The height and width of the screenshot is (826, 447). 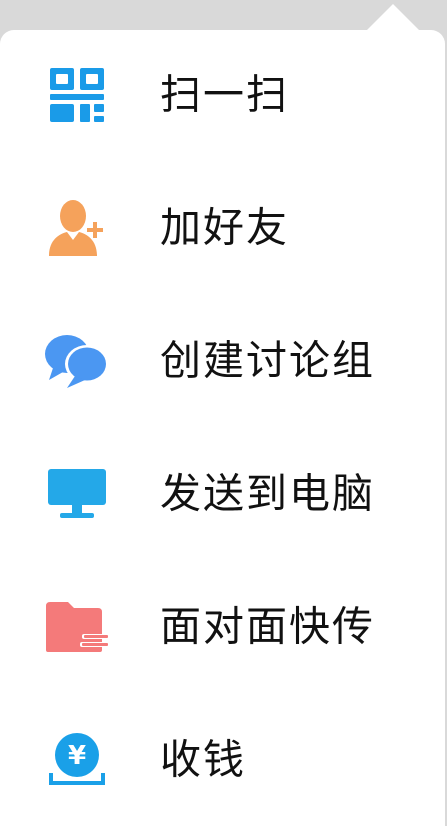 I want to click on menu-item-label: 扫一扫, so click(x=224, y=94).